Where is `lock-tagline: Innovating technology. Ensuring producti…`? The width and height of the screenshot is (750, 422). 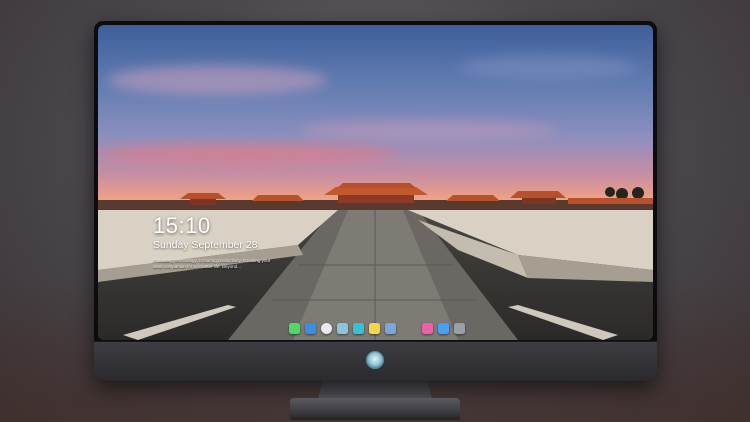
lock-tagline: Innovating technology. Ensuring producti… is located at coordinates (212, 263).